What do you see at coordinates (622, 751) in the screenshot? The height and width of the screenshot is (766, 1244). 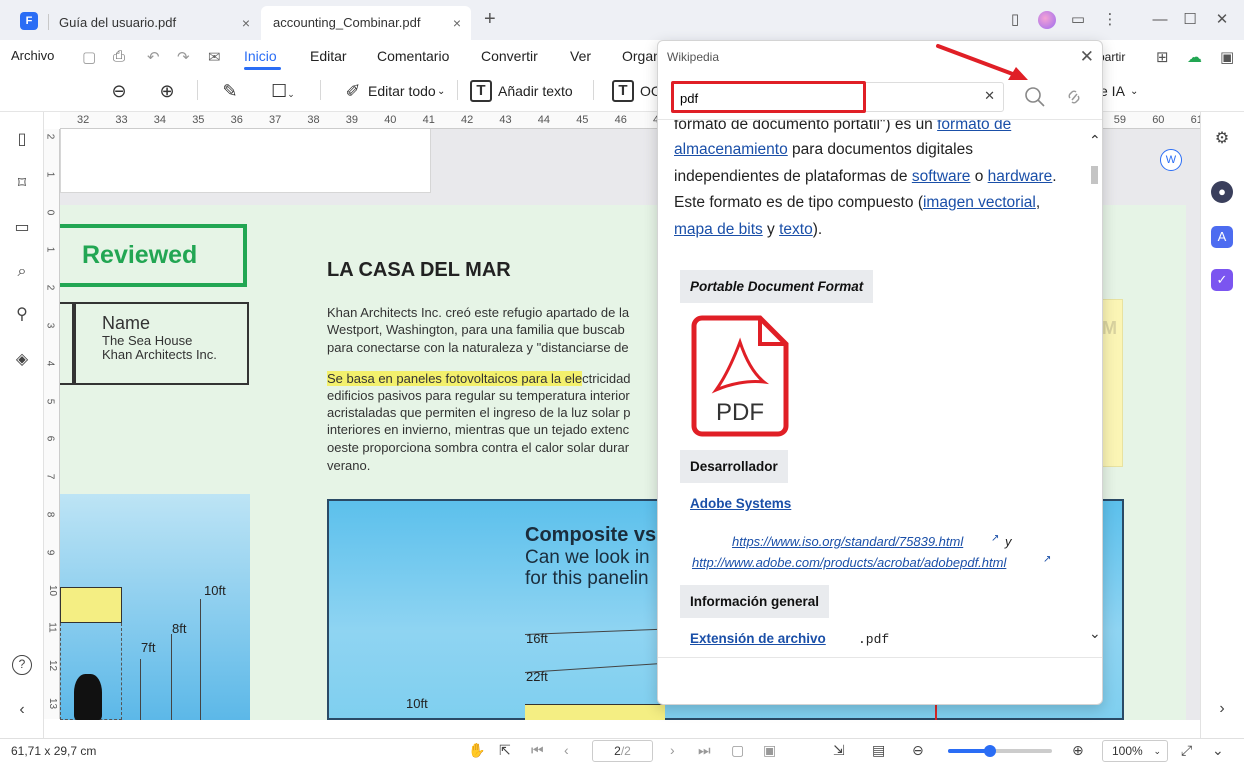 I see `page-number-field: 2/2` at bounding box center [622, 751].